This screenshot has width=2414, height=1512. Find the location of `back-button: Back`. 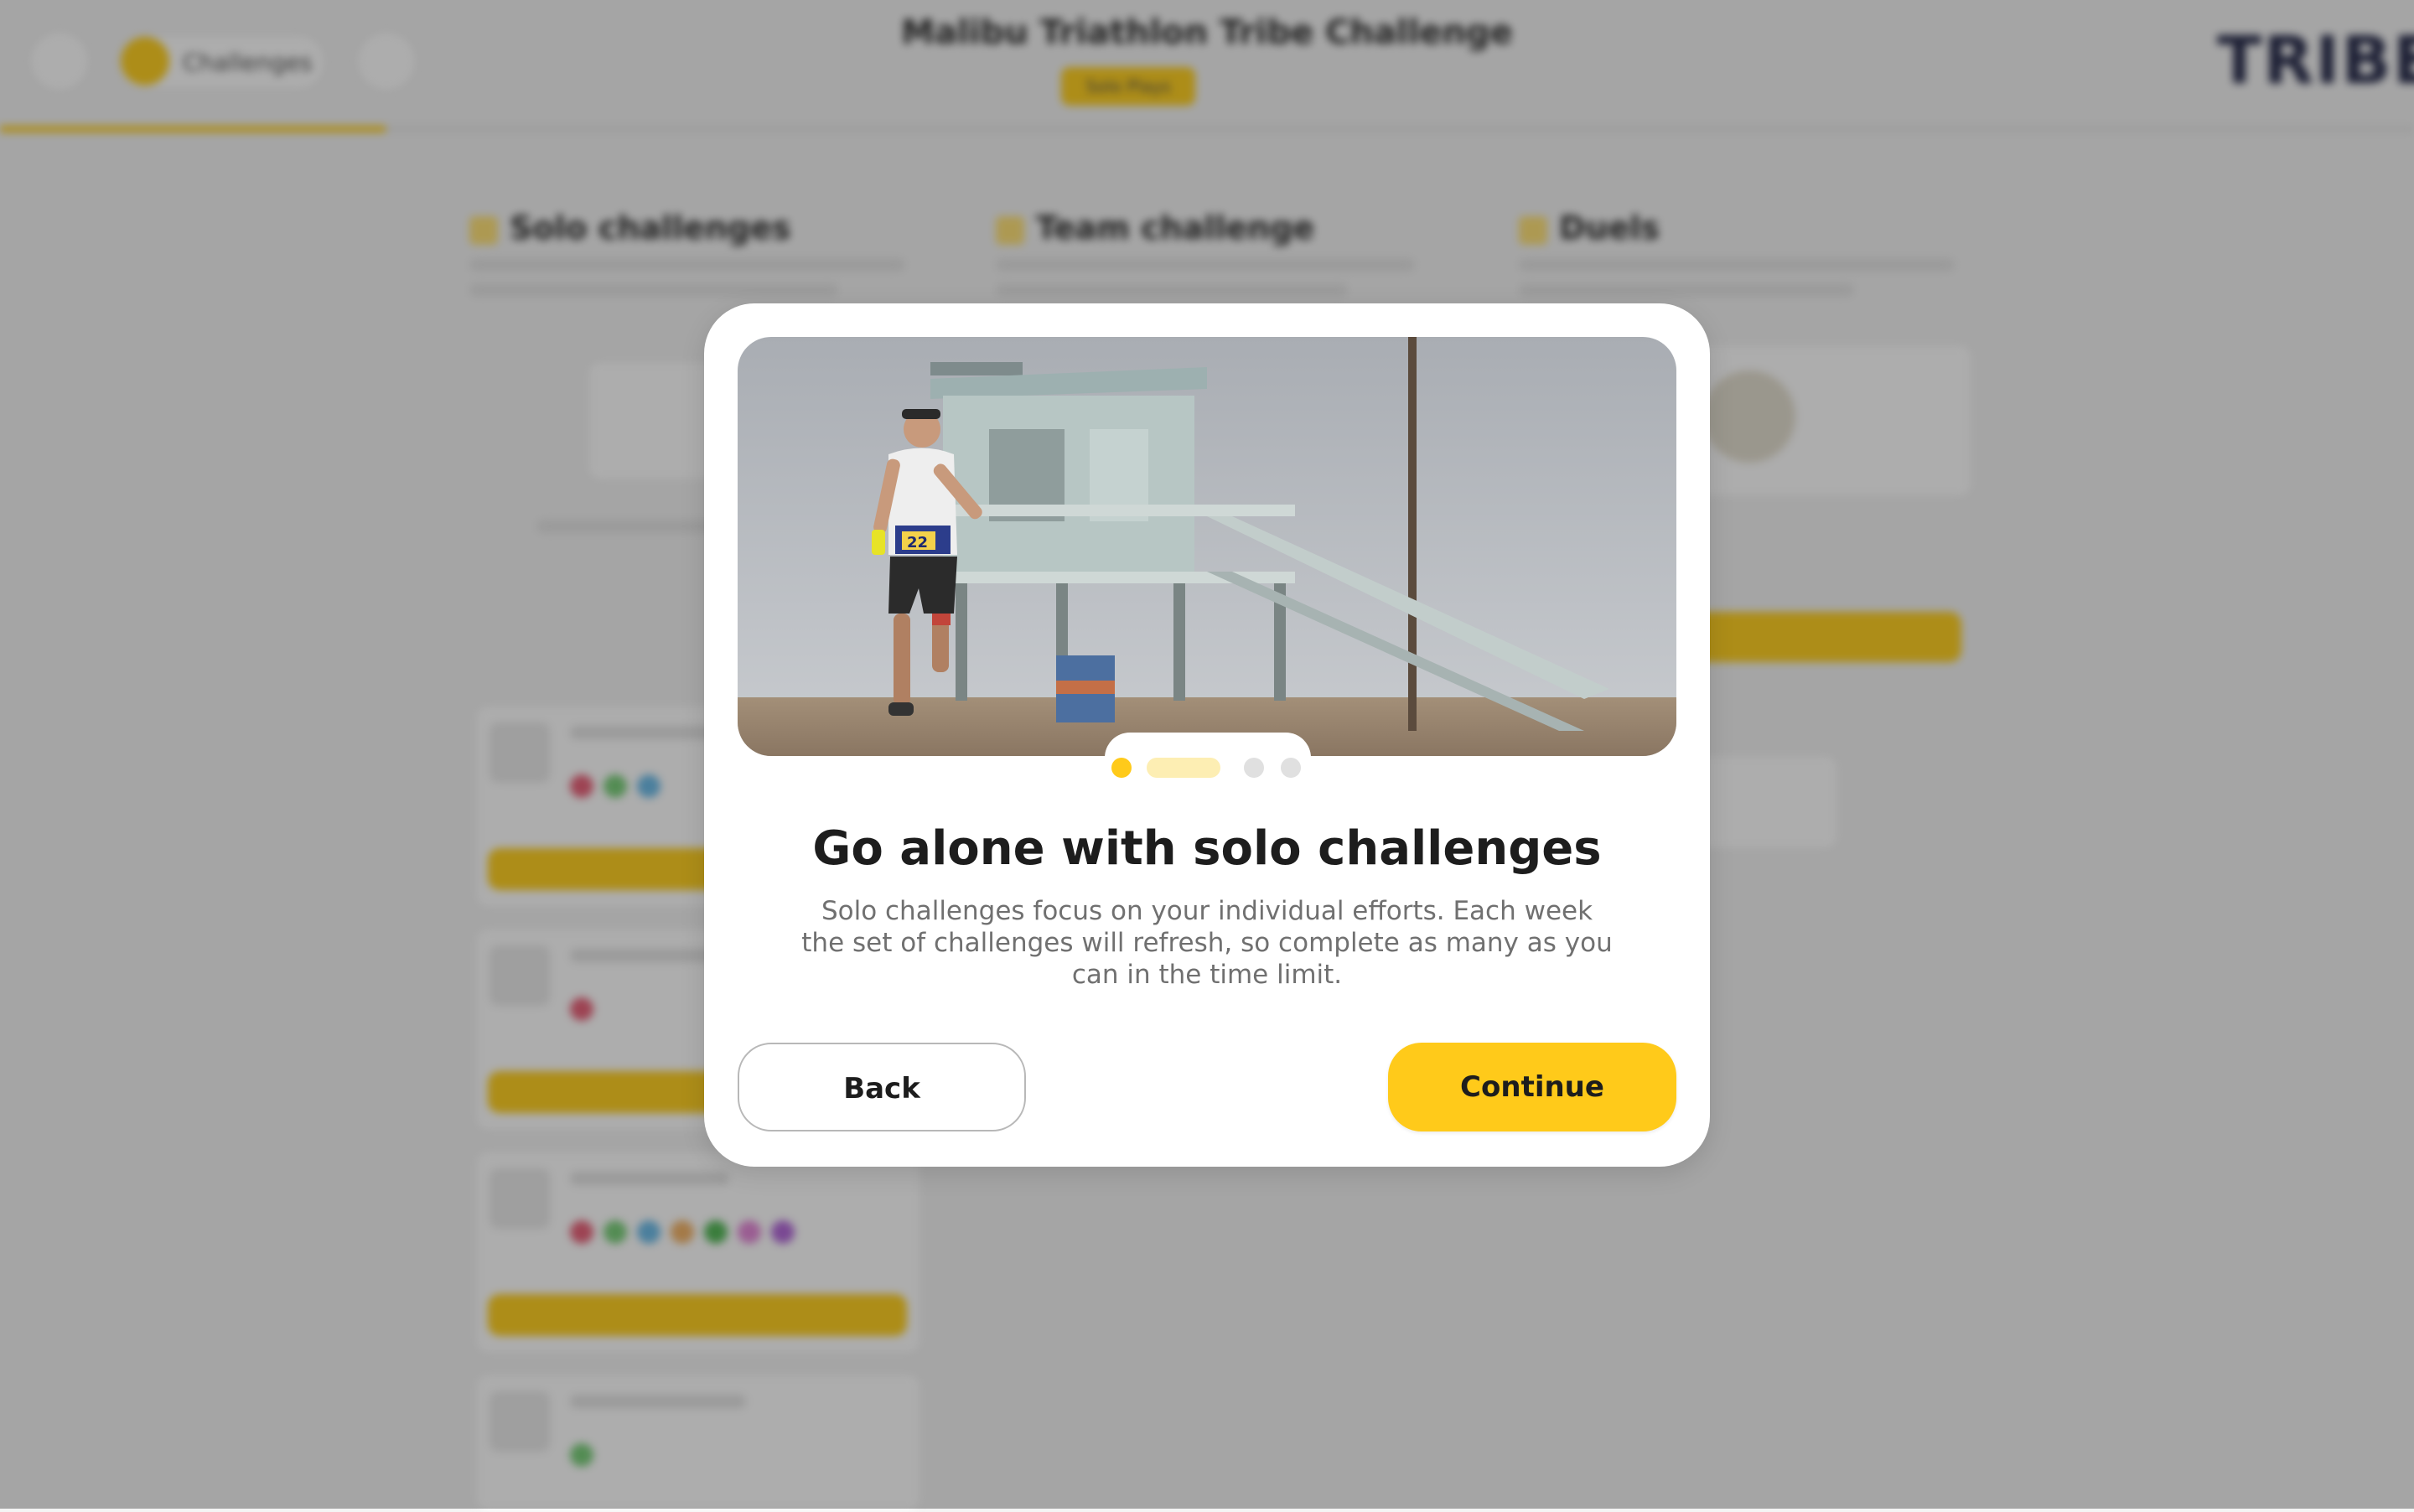

back-button: Back is located at coordinates (882, 1087).